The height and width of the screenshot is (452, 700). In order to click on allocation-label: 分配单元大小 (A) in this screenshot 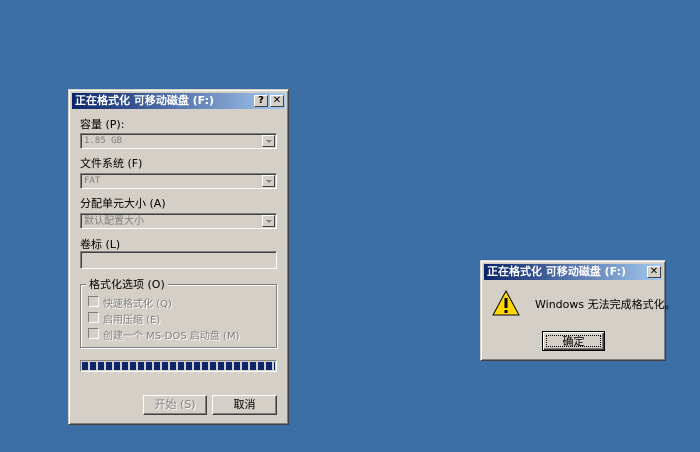, I will do `click(123, 203)`.